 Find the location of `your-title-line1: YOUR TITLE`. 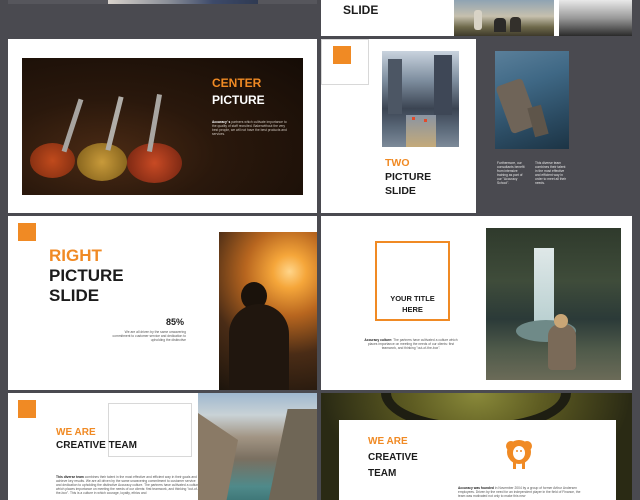

your-title-line1: YOUR TITLE is located at coordinates (412, 298).